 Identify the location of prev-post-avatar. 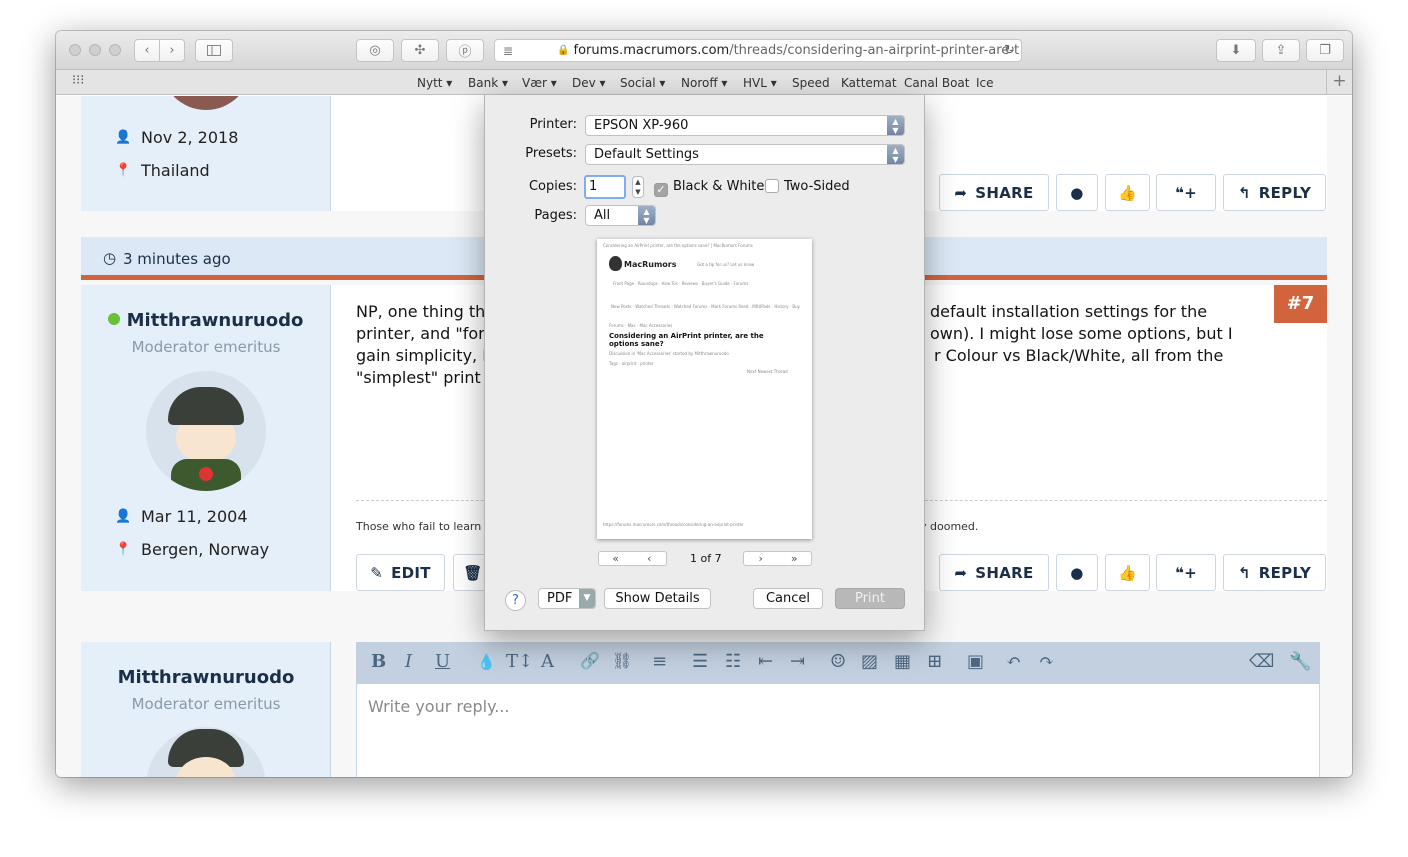
(206, 103).